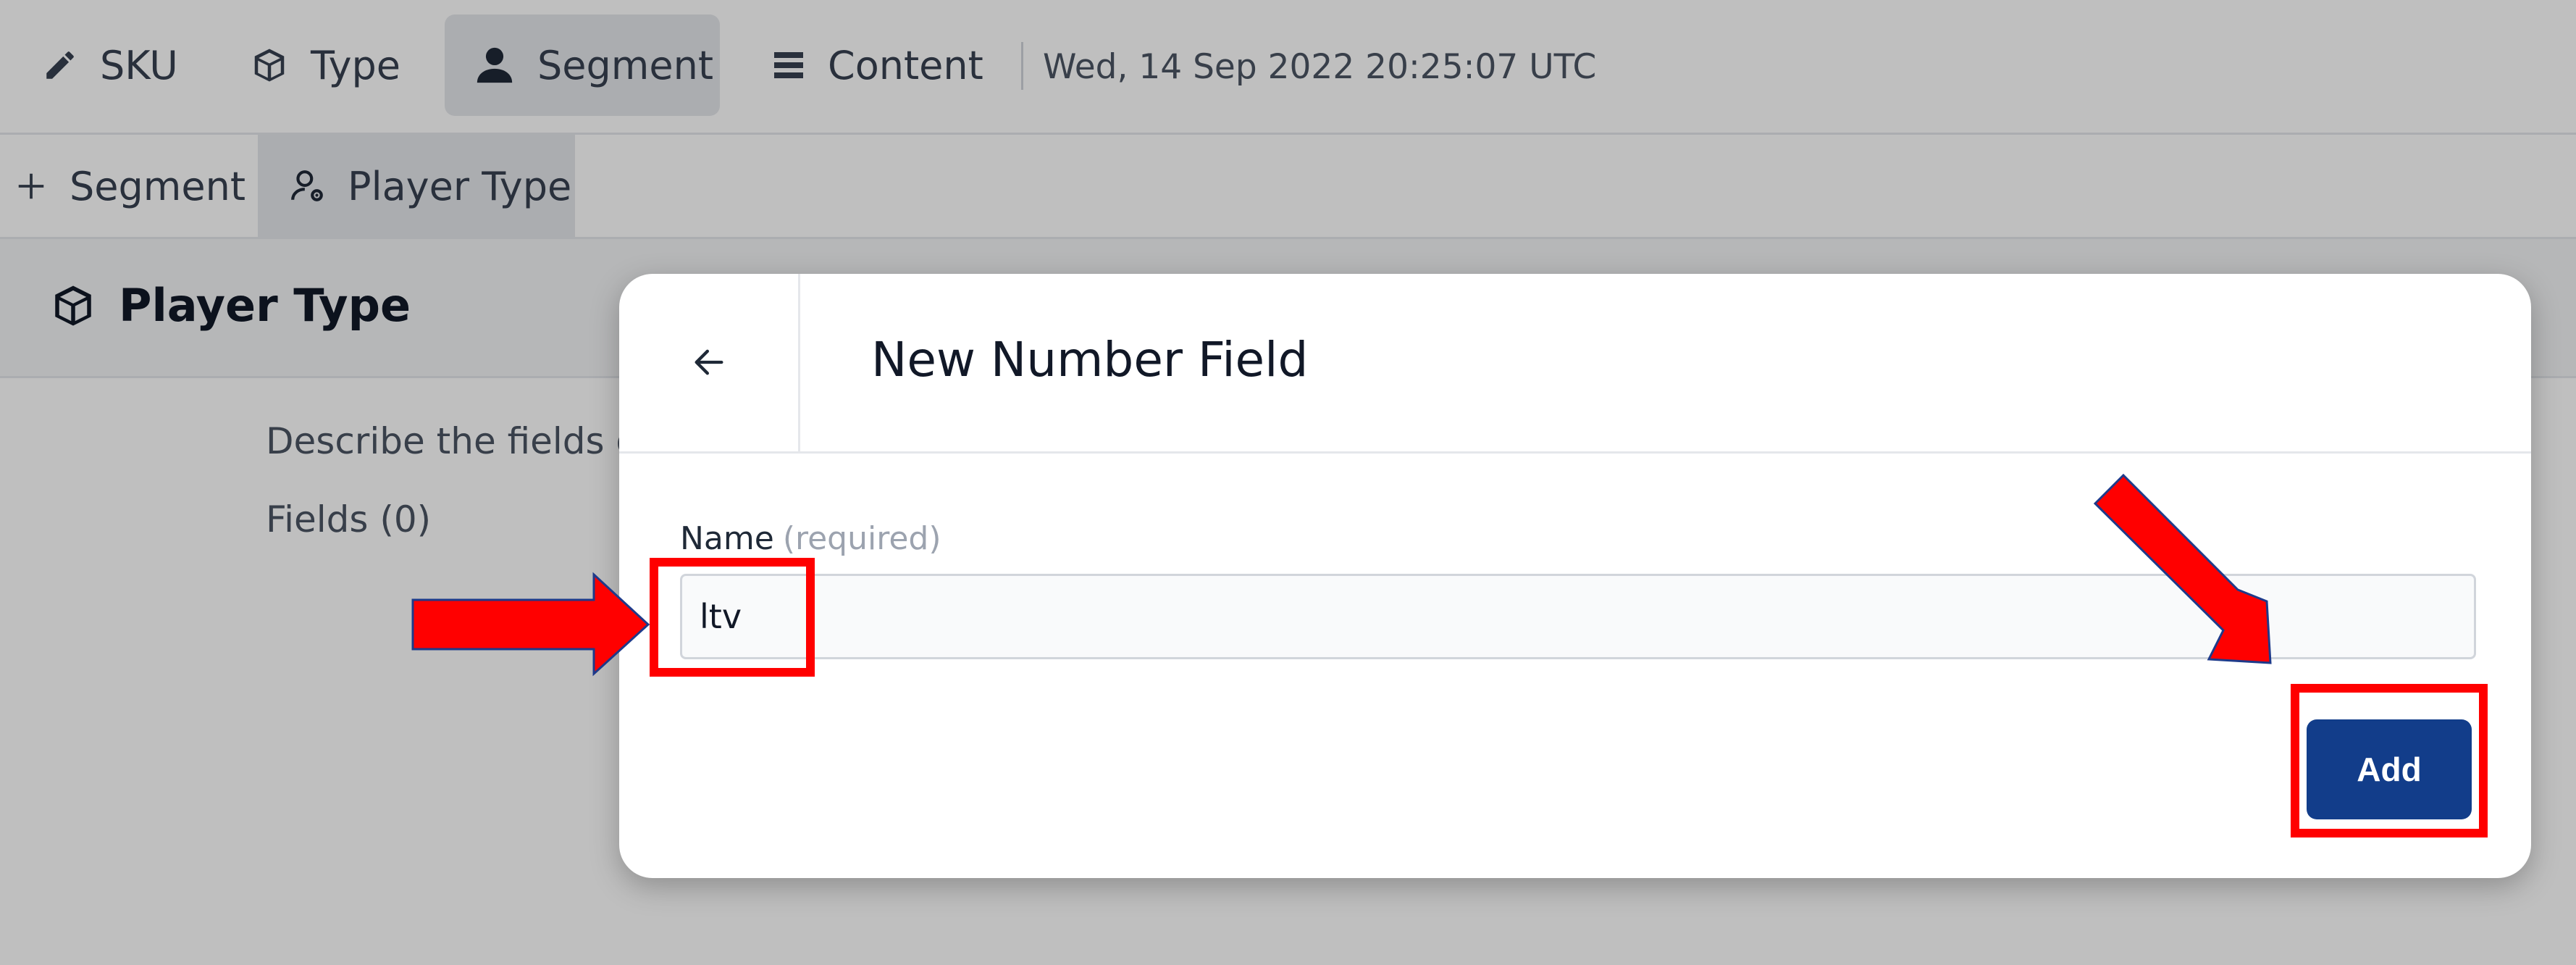 The height and width of the screenshot is (965, 2576). What do you see at coordinates (1575, 364) in the screenshot?
I see `modal-header: New Number Field` at bounding box center [1575, 364].